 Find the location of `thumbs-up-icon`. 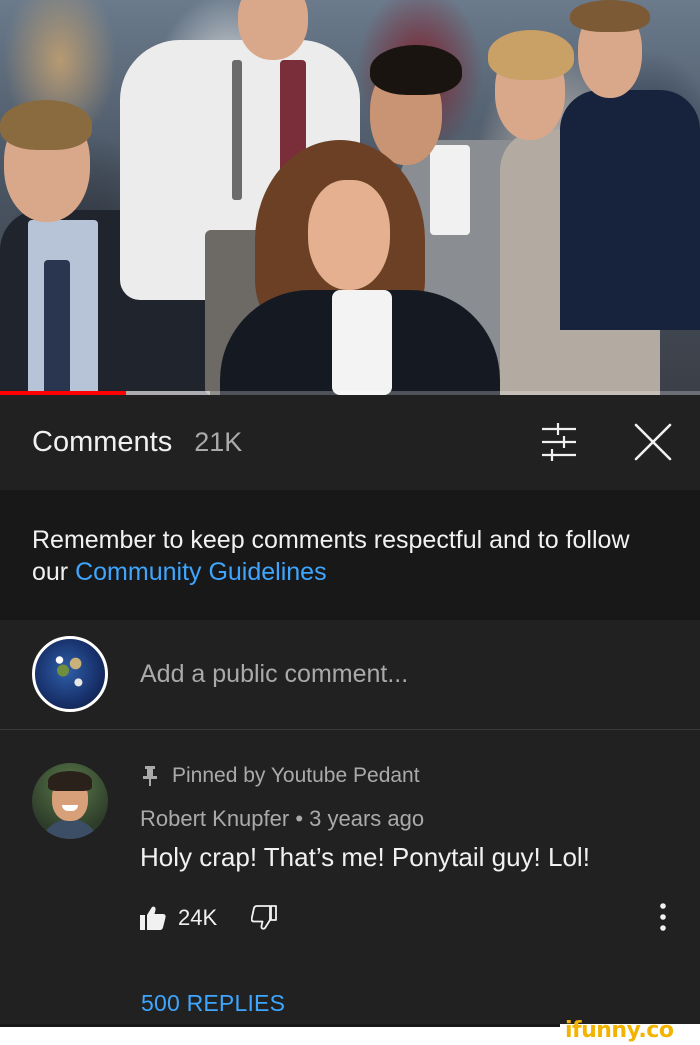

thumbs-up-icon is located at coordinates (153, 918).